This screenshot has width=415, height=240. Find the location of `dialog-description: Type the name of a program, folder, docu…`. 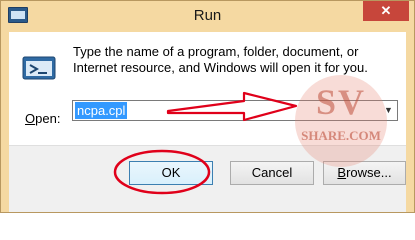

dialog-description: Type the name of a program, folder, docu… is located at coordinates (220, 59).